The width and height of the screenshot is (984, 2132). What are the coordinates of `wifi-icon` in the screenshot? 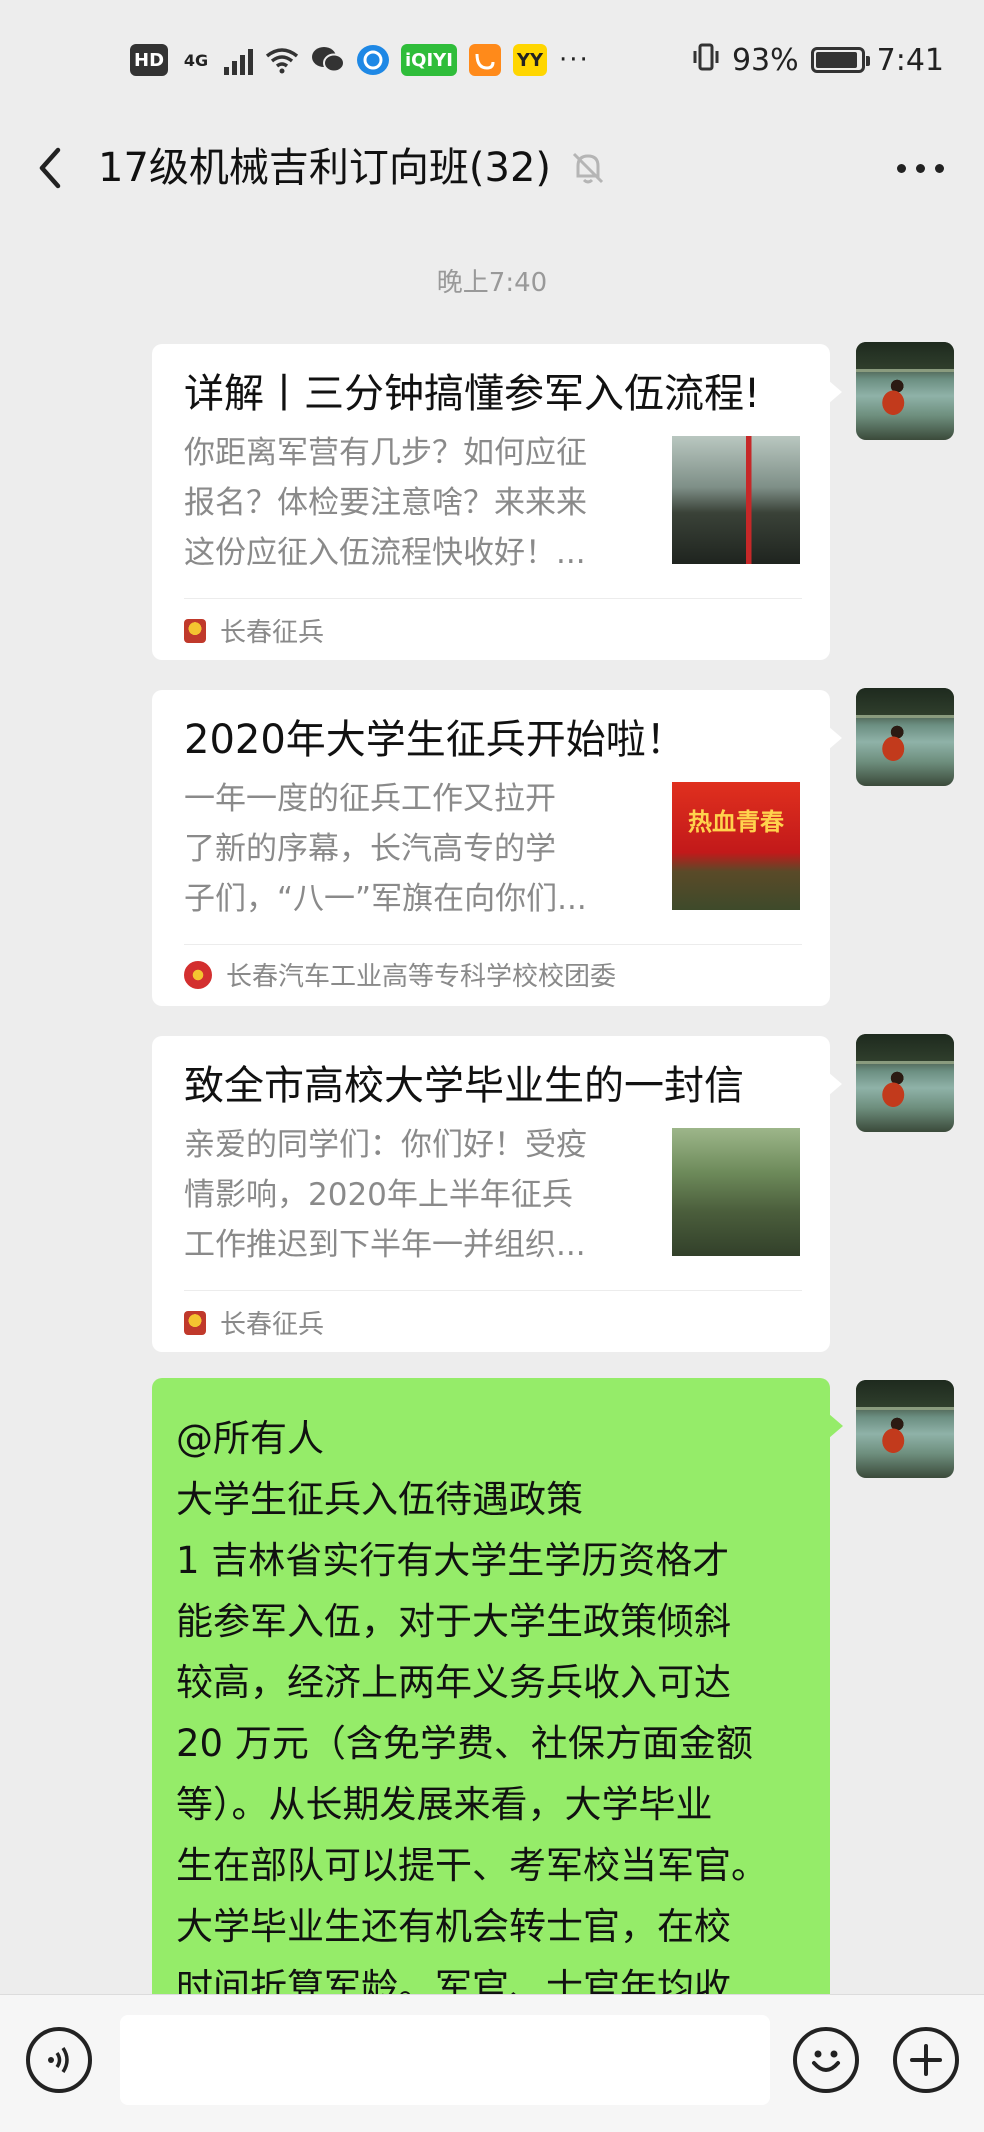 It's located at (282, 60).